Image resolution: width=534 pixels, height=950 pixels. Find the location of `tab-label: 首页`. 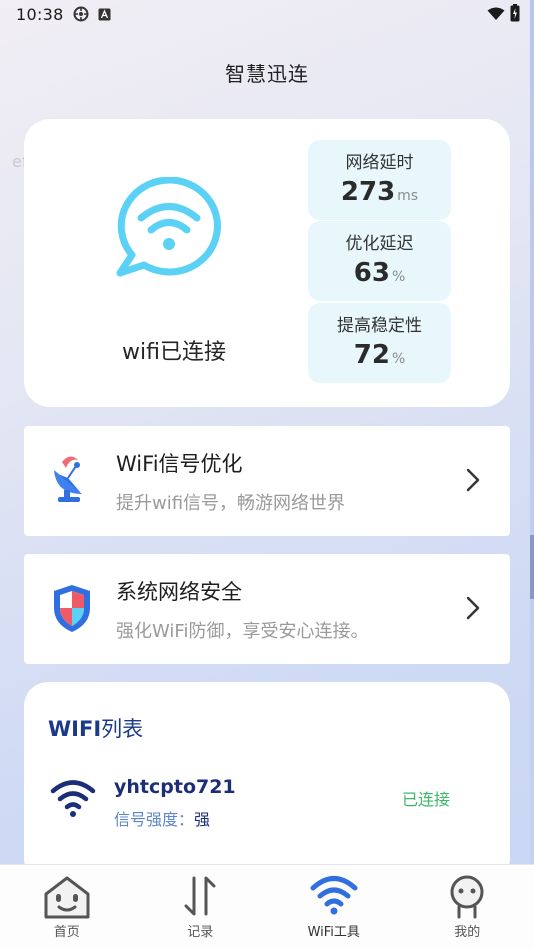

tab-label: 首页 is located at coordinates (66, 932).